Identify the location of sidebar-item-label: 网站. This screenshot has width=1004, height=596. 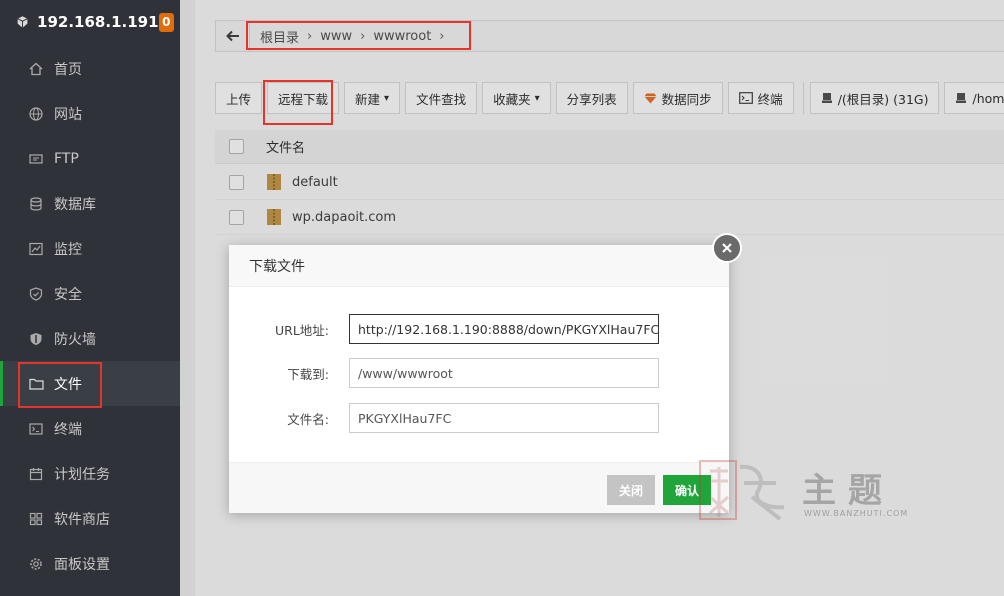
(68, 114).